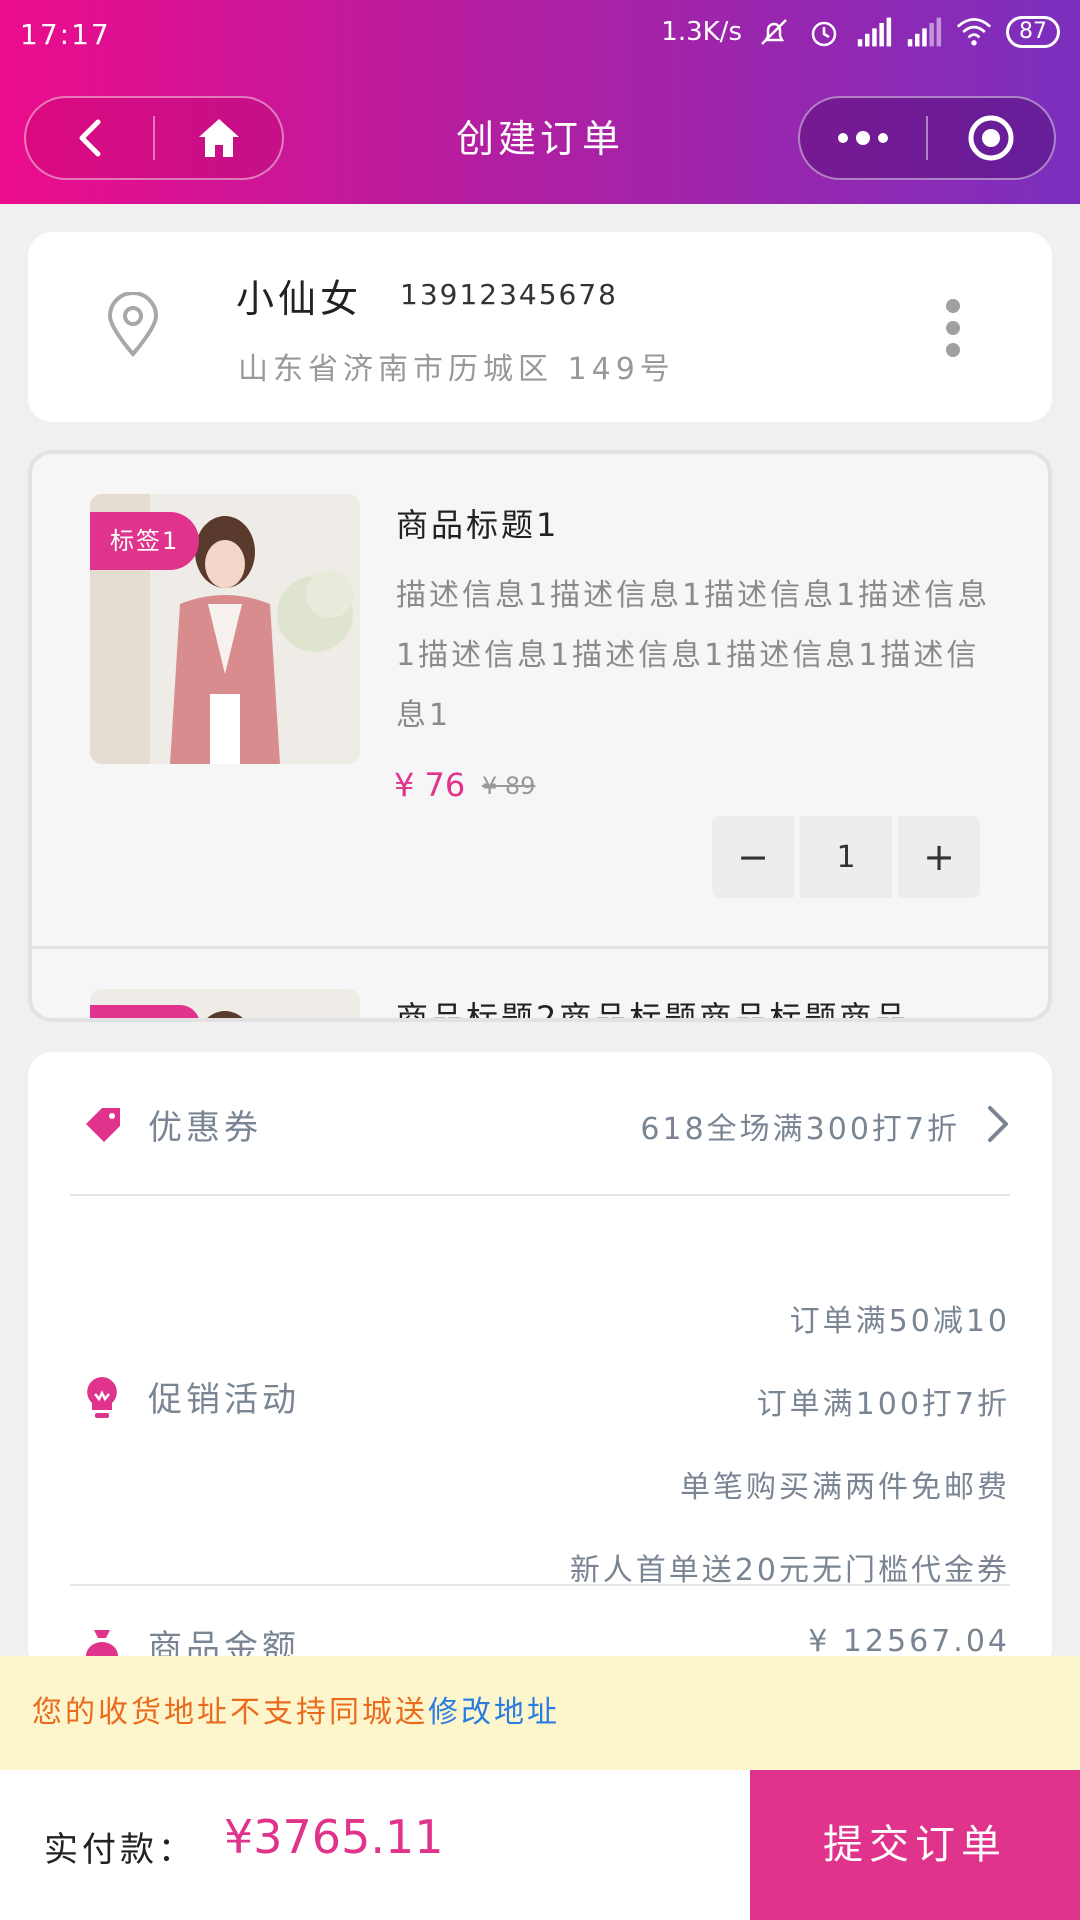 The width and height of the screenshot is (1080, 1920). Describe the element at coordinates (102, 1397) in the screenshot. I see `lightbulb-icon` at that location.